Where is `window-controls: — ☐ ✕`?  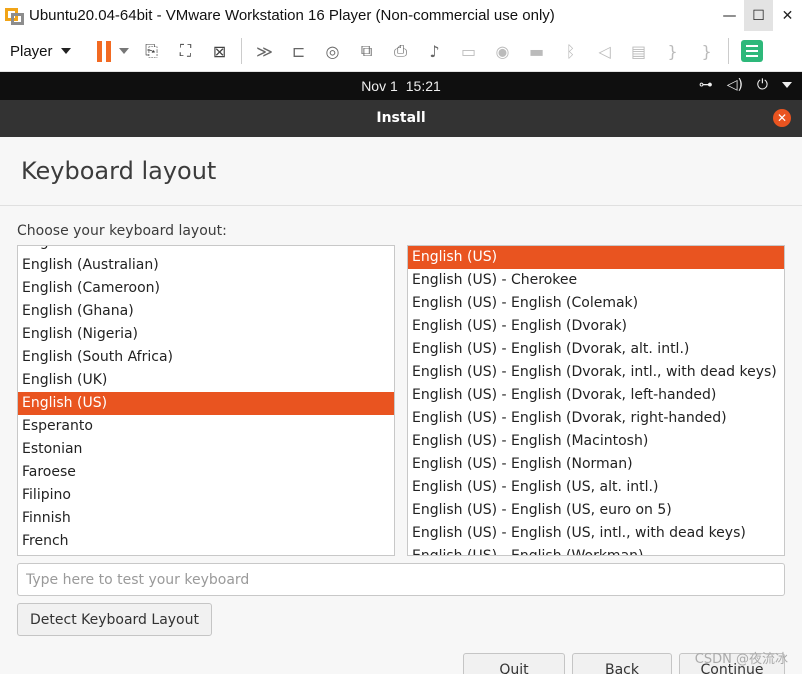
window-controls: — ☐ ✕ is located at coordinates (758, 15).